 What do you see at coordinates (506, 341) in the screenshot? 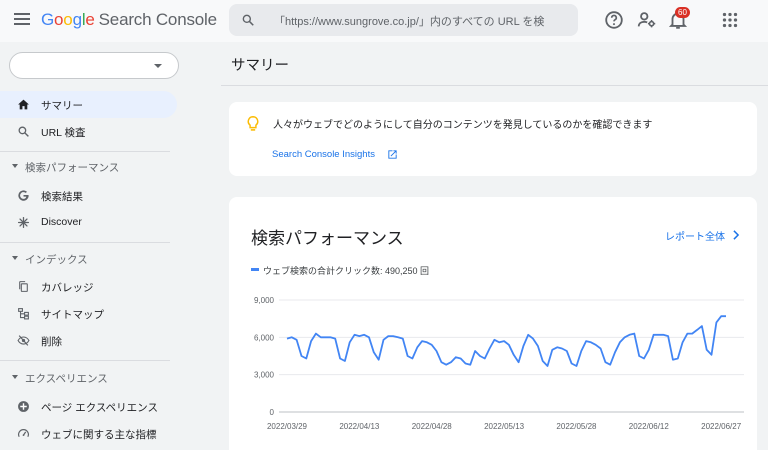
I see `series-line-clicks` at bounding box center [506, 341].